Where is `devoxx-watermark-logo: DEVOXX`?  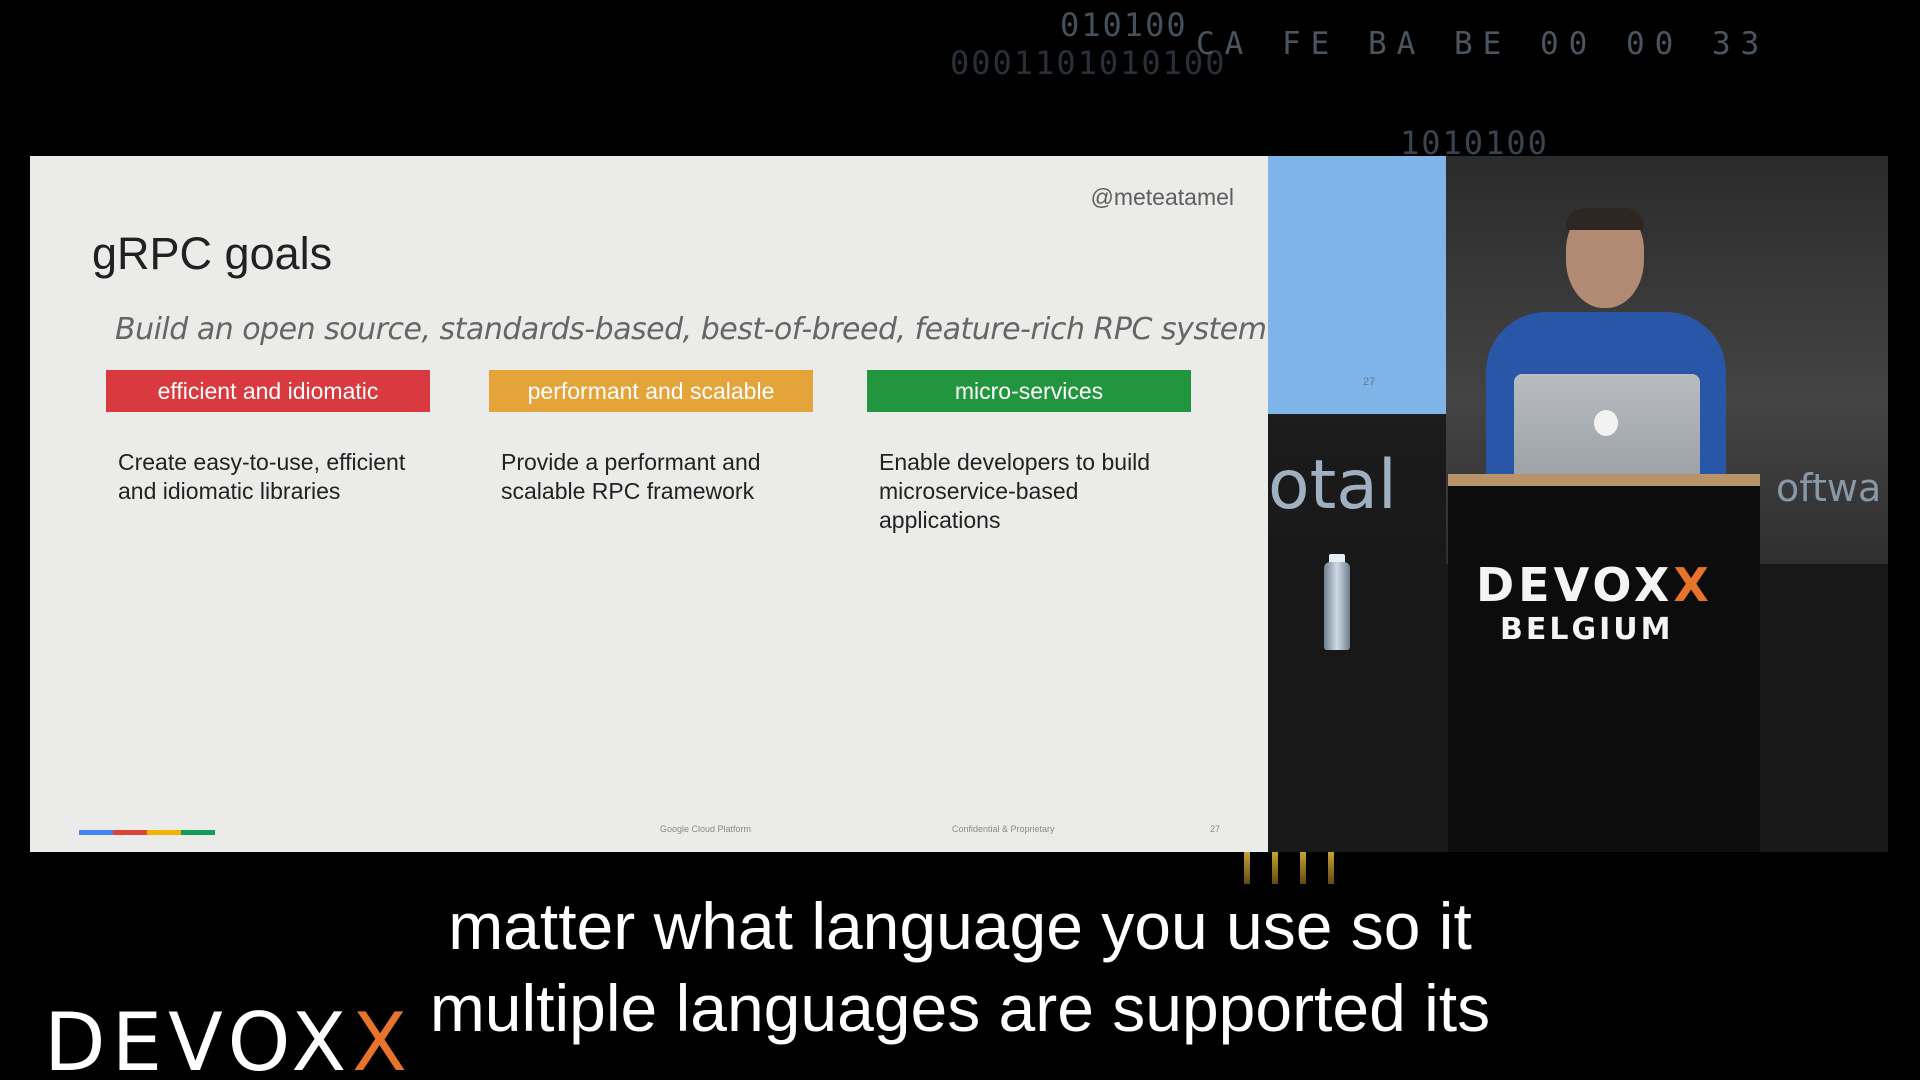 devoxx-watermark-logo: DEVOXX is located at coordinates (228, 1038).